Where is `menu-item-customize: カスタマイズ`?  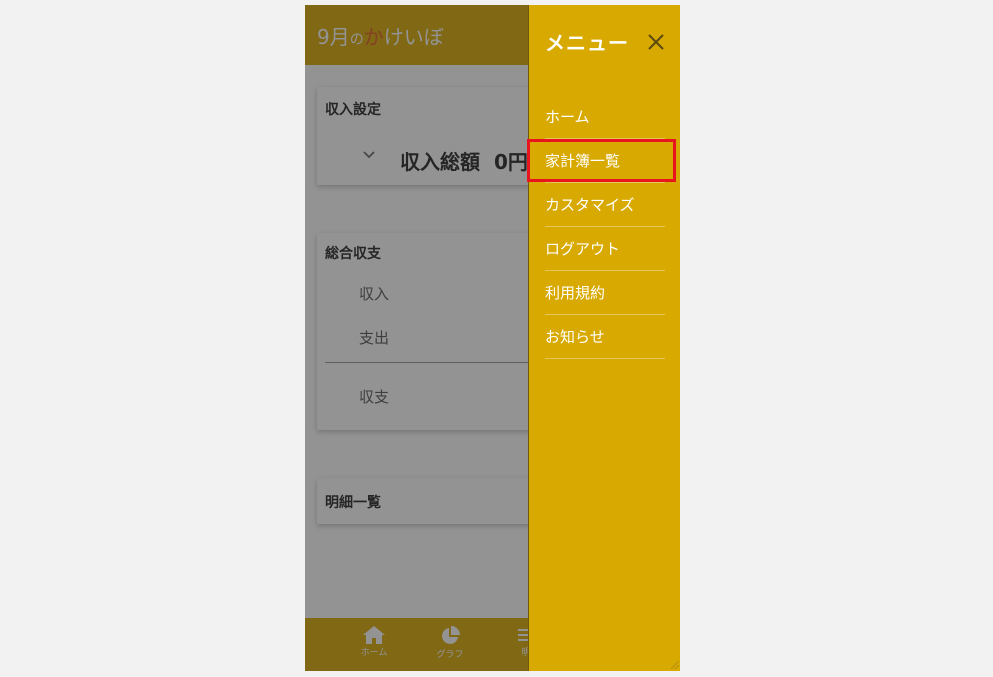 menu-item-customize: カスタマイズ is located at coordinates (605, 205).